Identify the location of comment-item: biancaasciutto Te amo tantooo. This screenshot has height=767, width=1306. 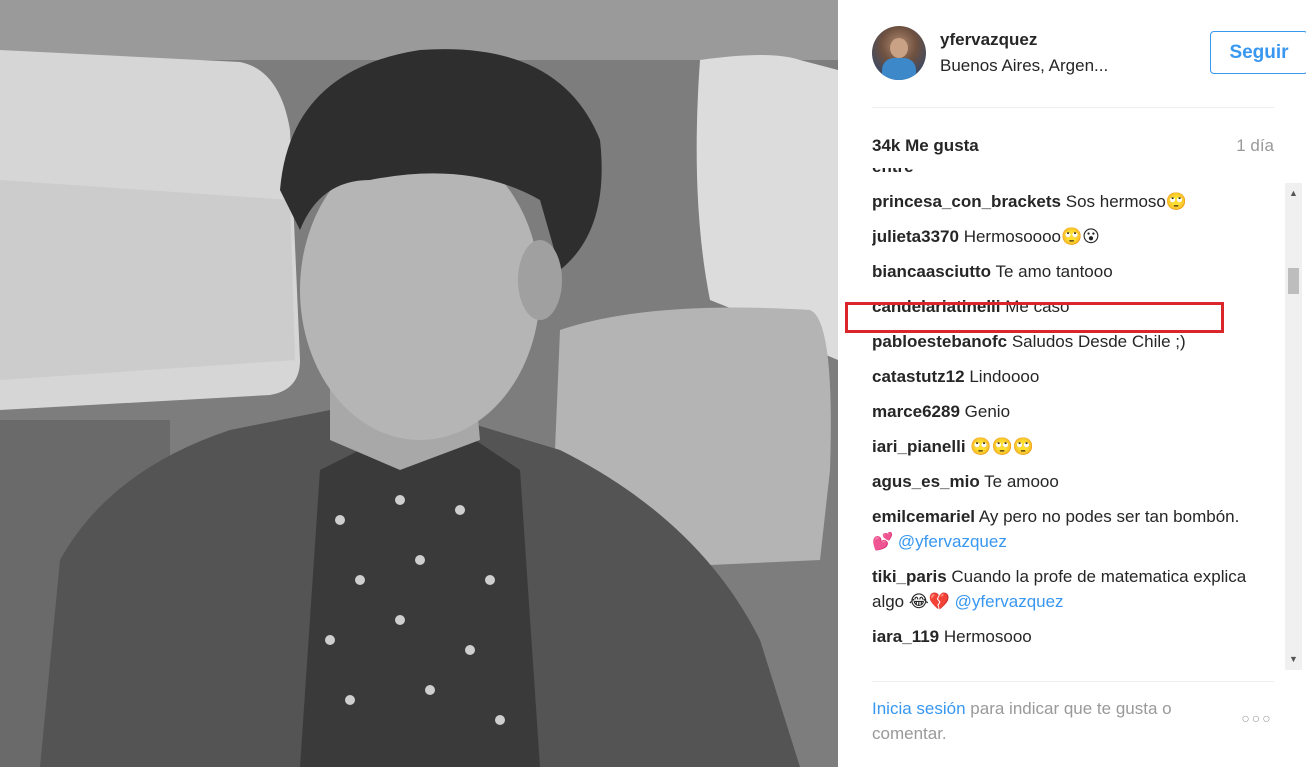
(1062, 271).